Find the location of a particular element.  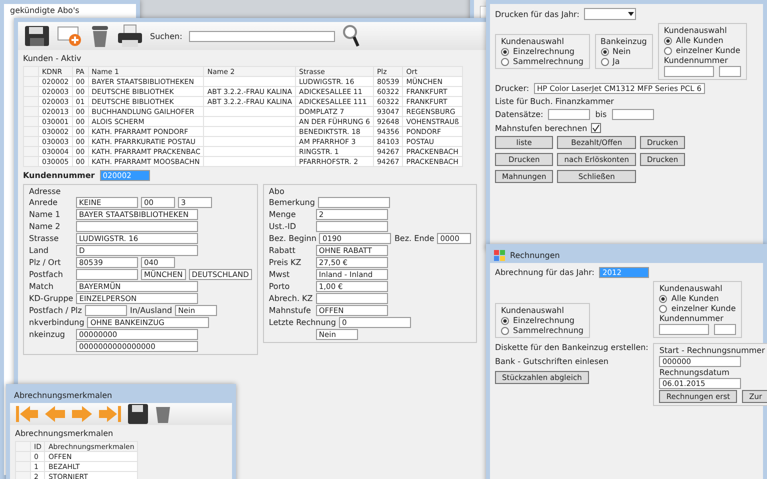

field-label: Menge is located at coordinates (282, 214).